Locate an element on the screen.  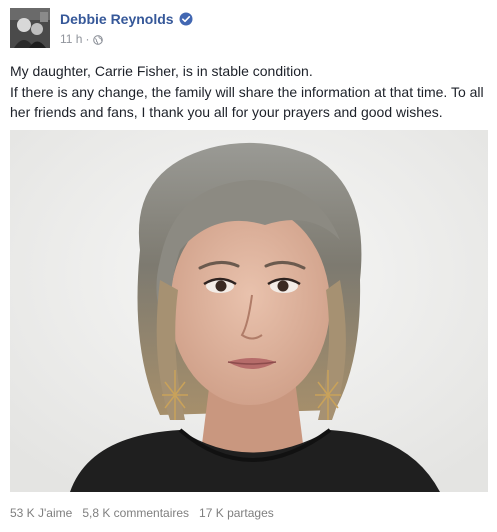
comments-count: 5,8 K commentaires is located at coordinates (135, 513).